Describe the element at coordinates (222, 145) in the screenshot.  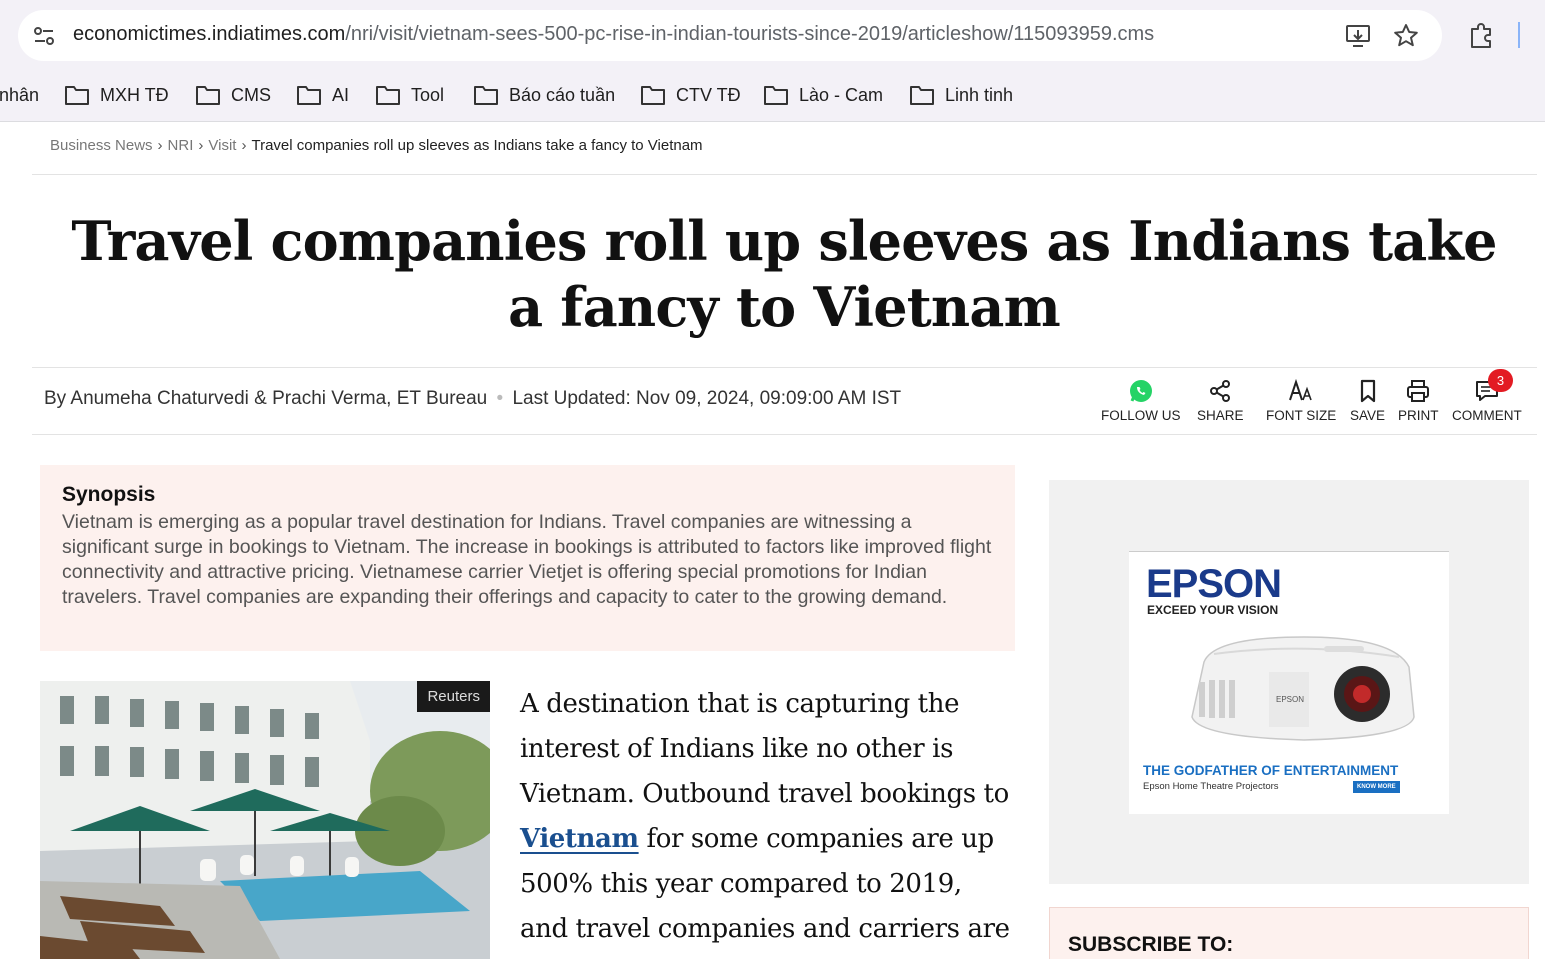
I see `breadcrumb-link-visit: Visit` at that location.